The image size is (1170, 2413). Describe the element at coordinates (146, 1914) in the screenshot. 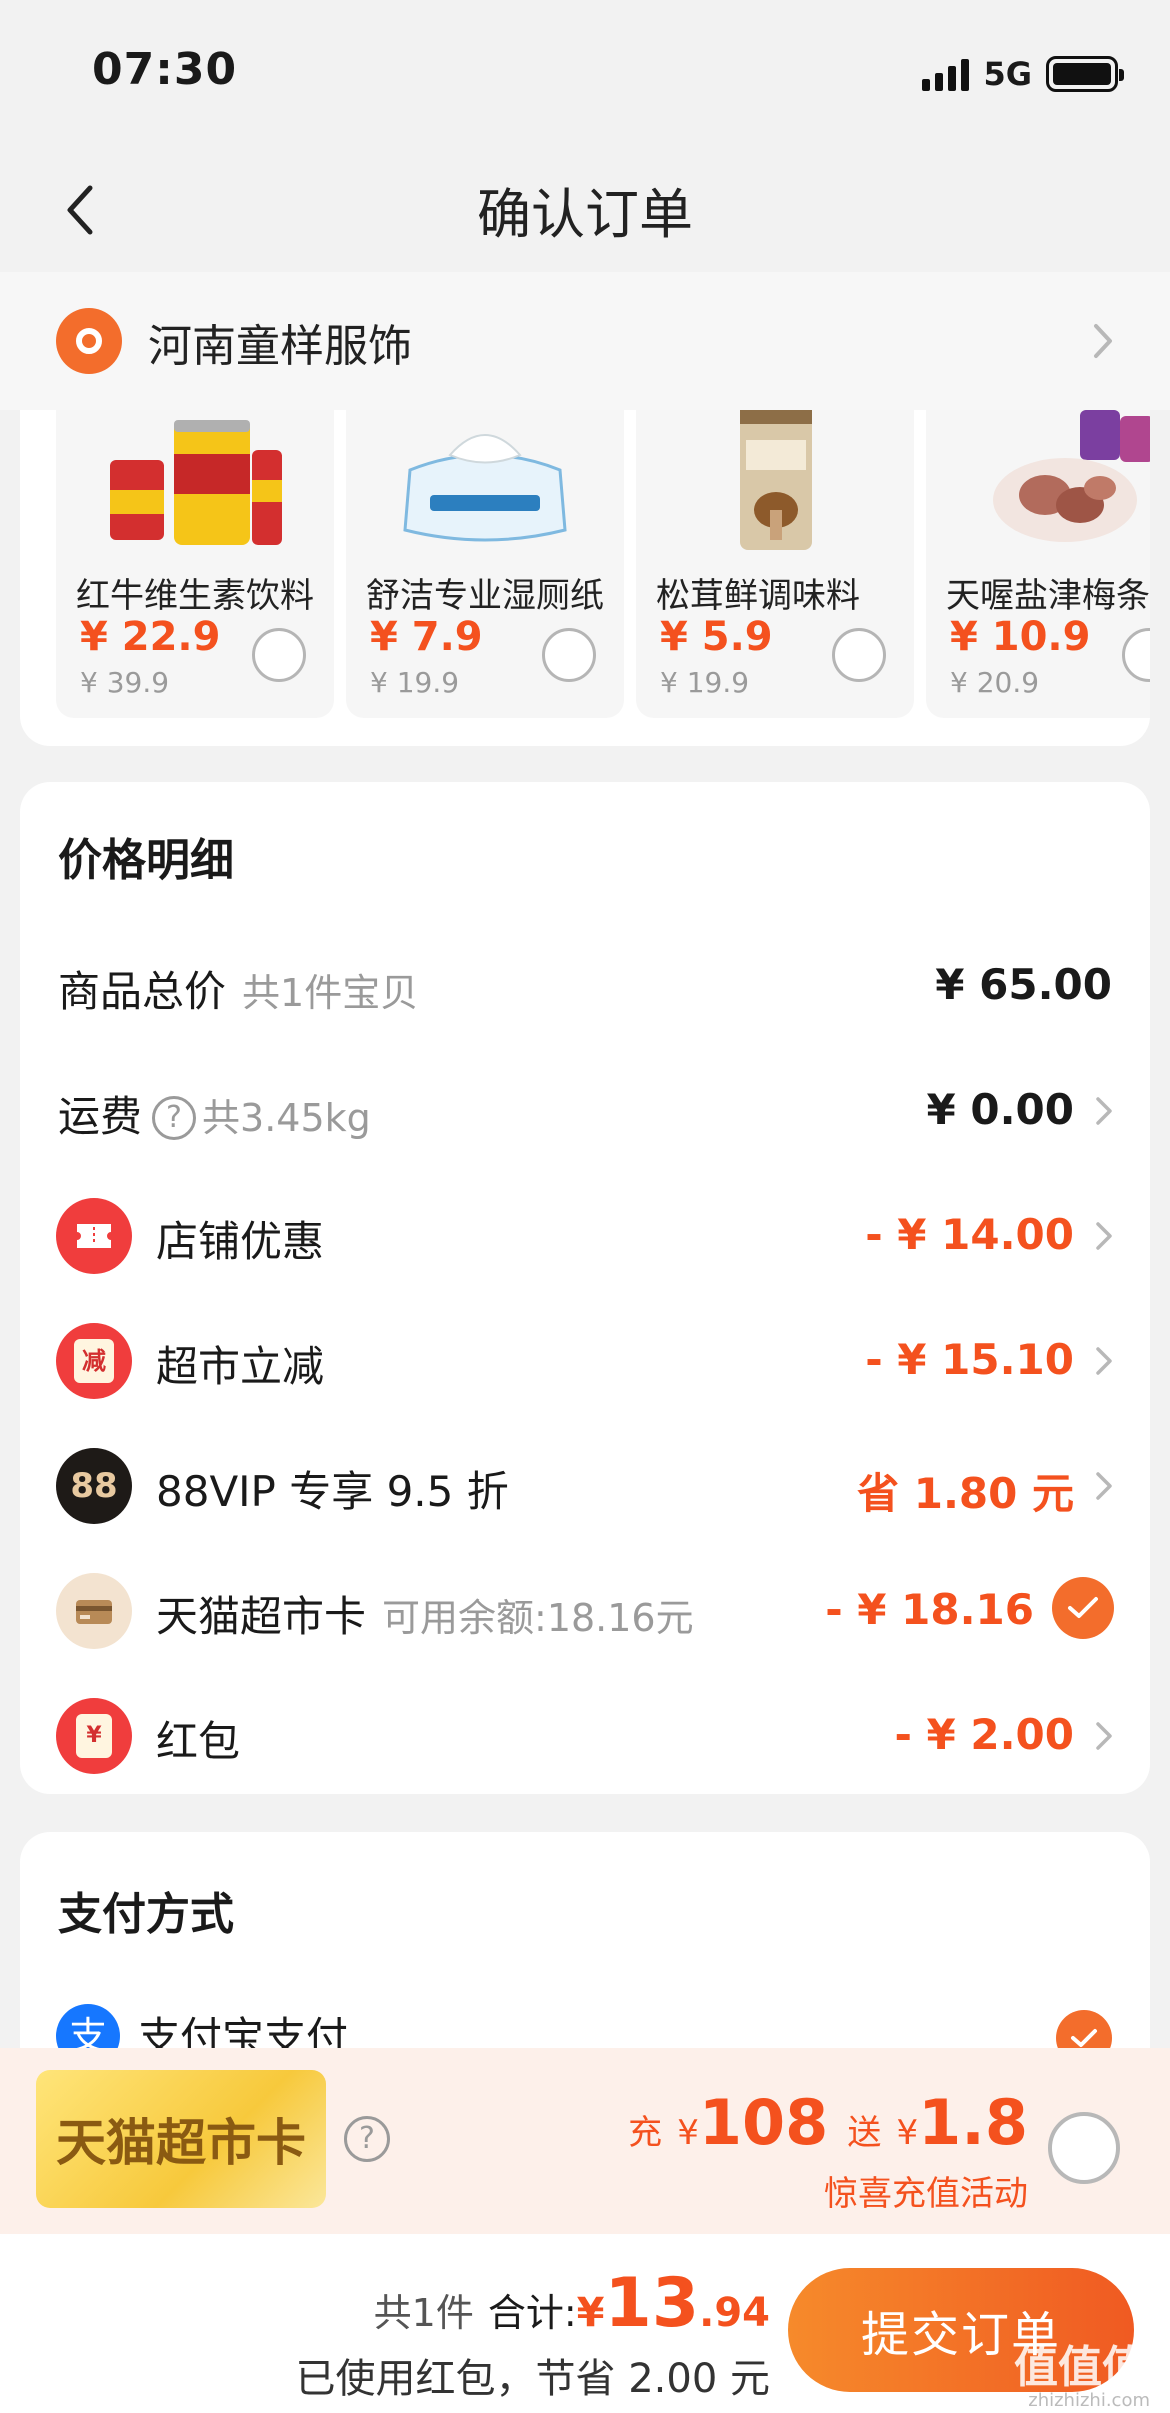

I see `payment-title: 支付方式` at that location.